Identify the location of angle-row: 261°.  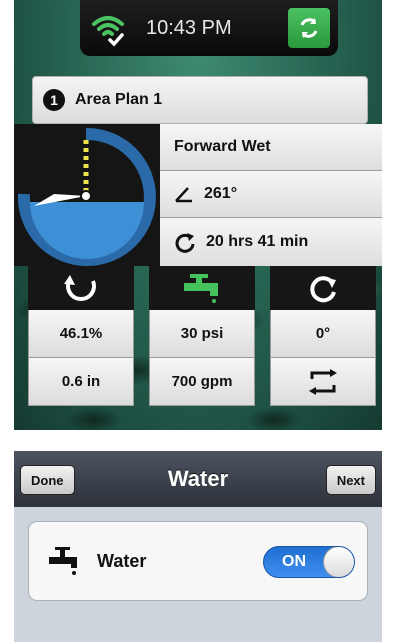
(271, 194).